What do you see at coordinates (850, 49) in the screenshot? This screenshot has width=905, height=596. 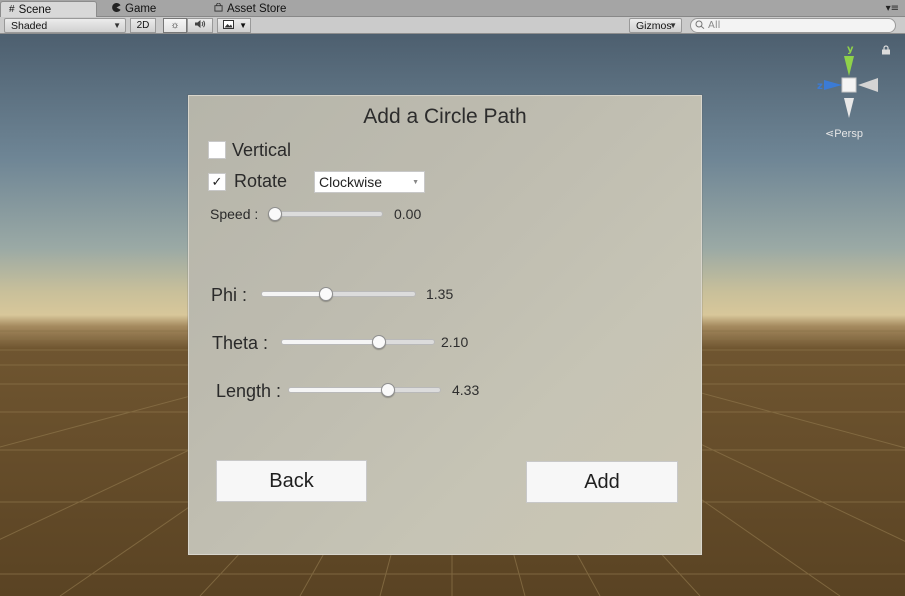 I see `svg-text: y` at bounding box center [850, 49].